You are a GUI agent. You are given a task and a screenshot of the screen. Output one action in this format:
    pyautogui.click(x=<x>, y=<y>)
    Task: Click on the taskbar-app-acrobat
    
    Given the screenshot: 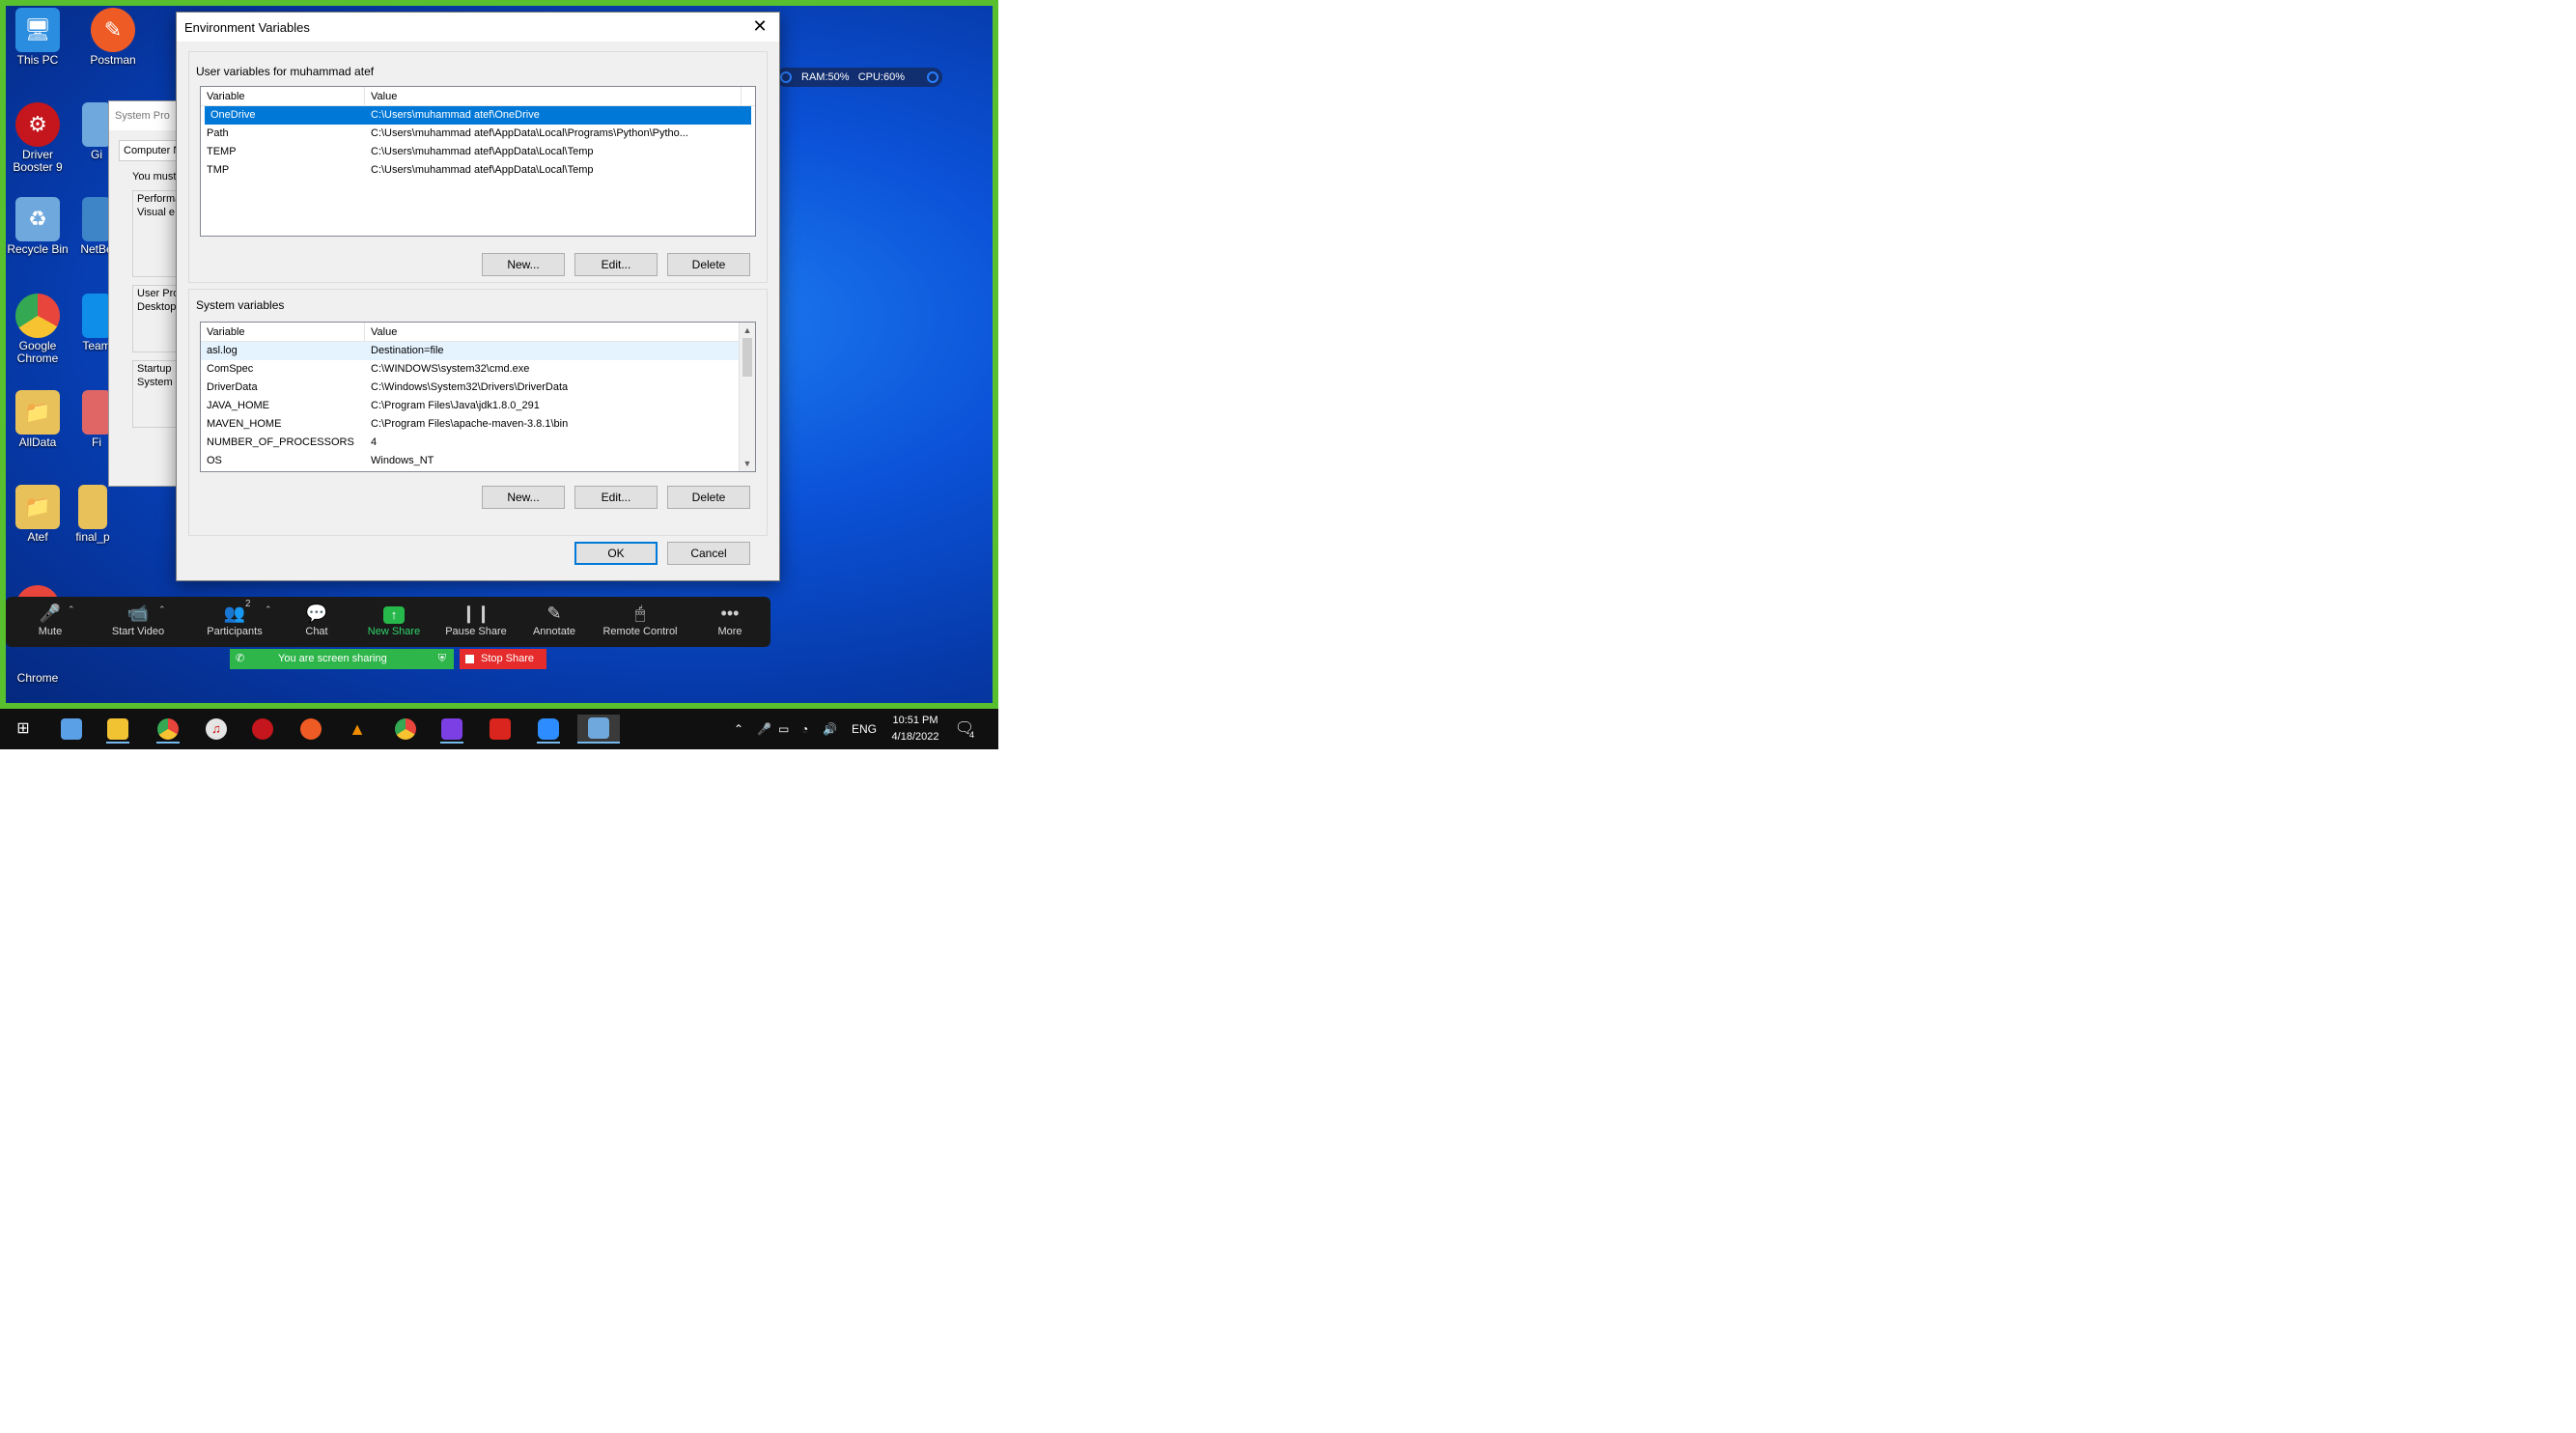 What is the action you would take?
    pyautogui.click(x=500, y=729)
    